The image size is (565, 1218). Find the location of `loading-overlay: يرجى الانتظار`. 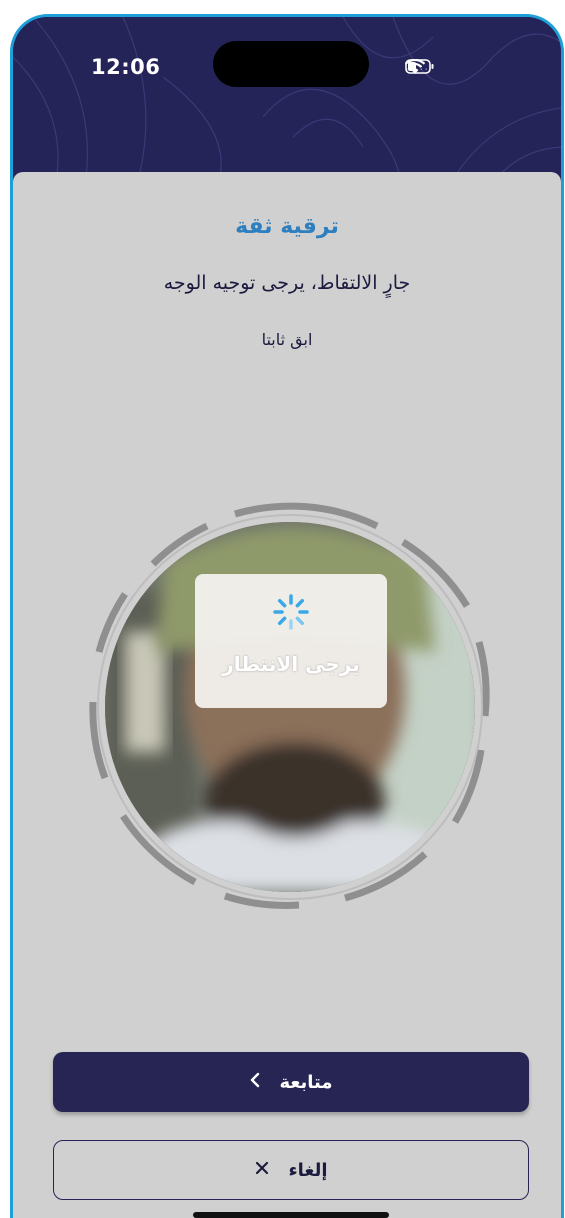

loading-overlay: يرجى الانتظار is located at coordinates (291, 641).